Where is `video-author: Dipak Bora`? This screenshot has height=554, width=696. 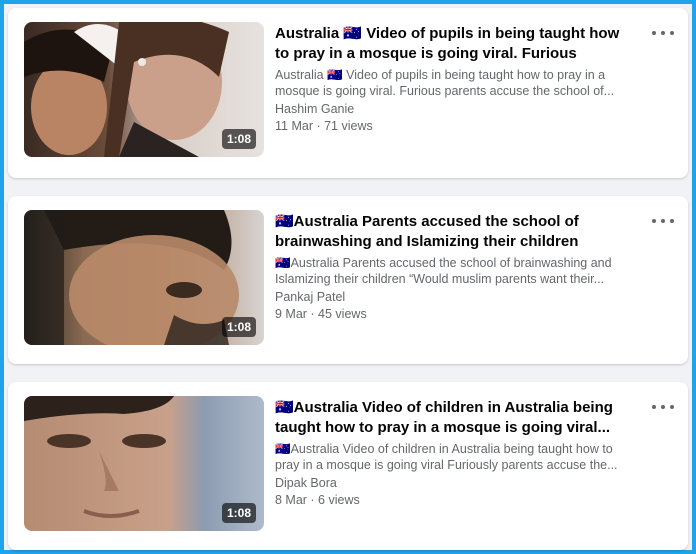
video-author: Dipak Bora is located at coordinates (455, 483).